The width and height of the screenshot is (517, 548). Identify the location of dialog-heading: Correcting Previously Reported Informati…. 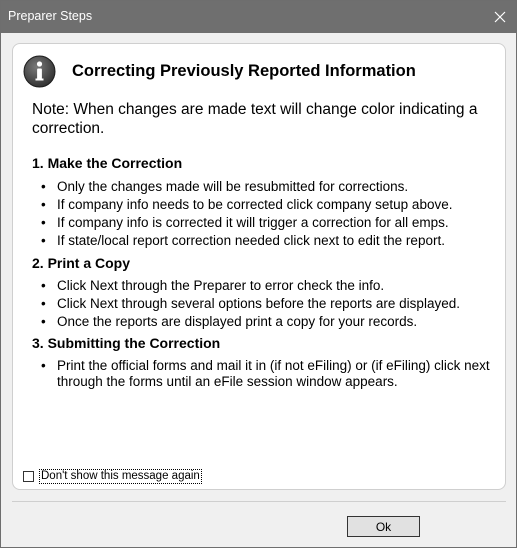
(244, 71).